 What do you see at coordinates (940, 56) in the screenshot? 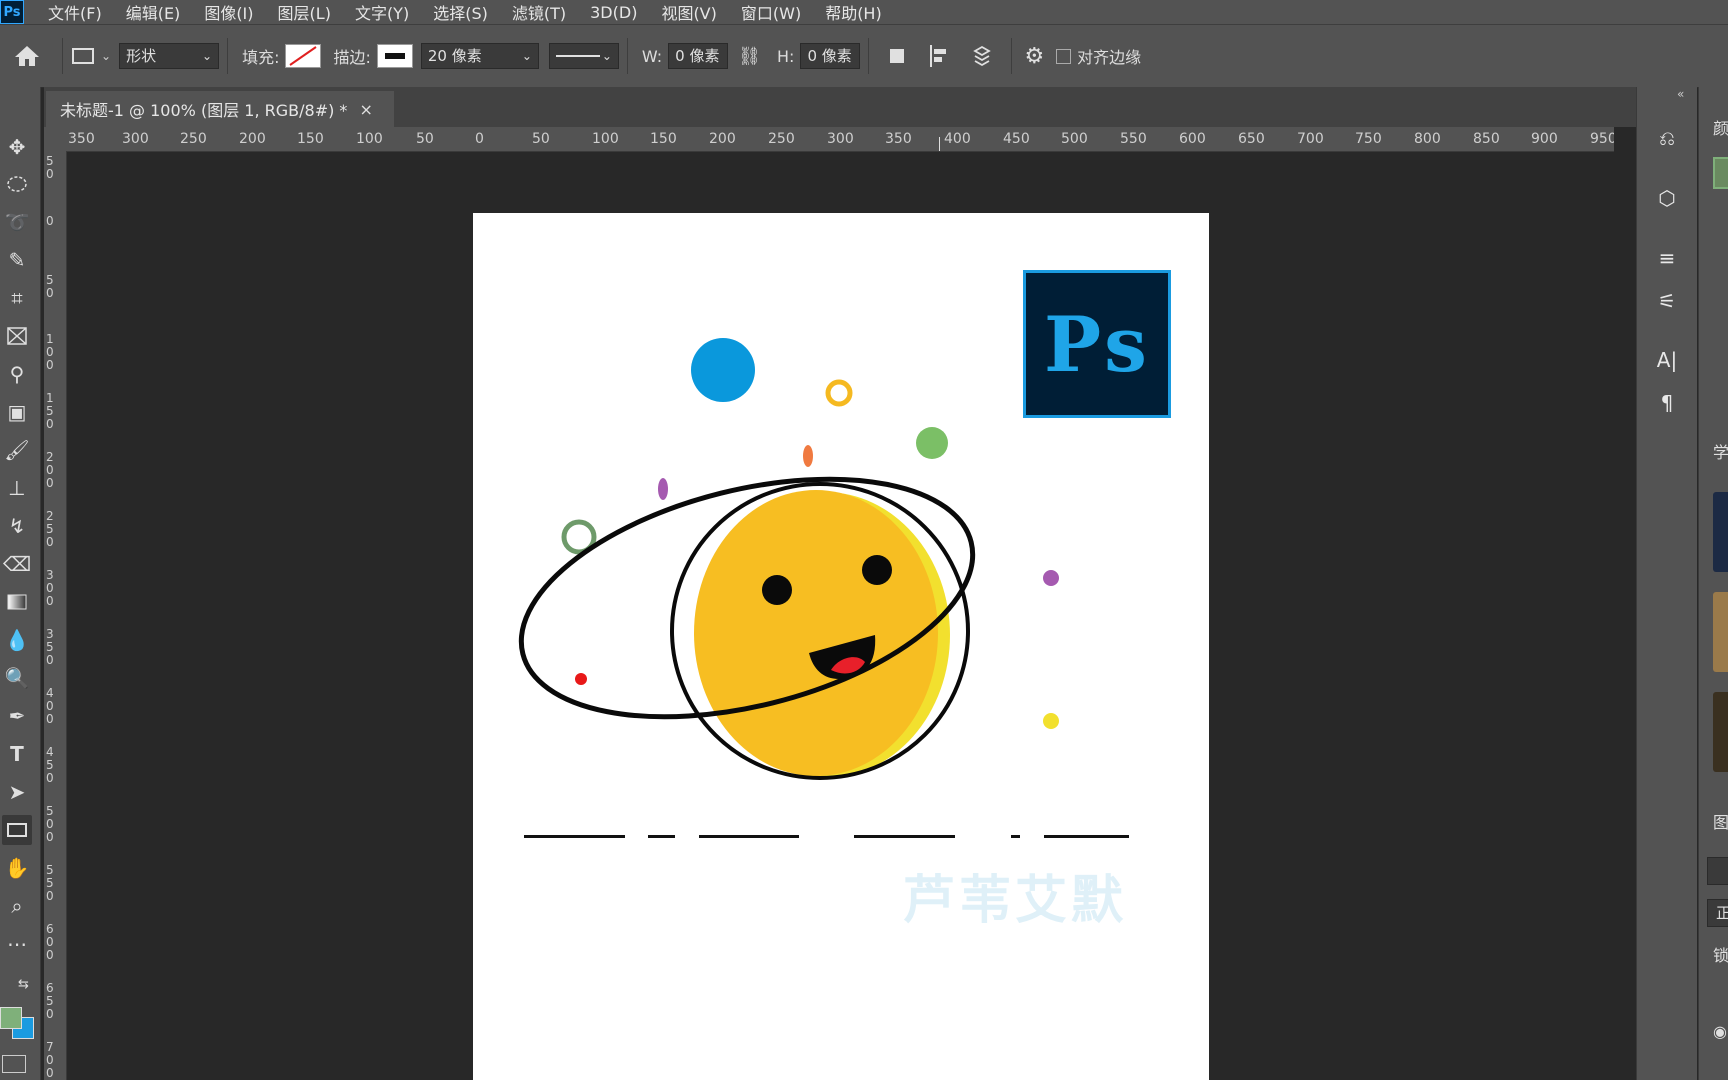
I see `path-alignment-icon` at bounding box center [940, 56].